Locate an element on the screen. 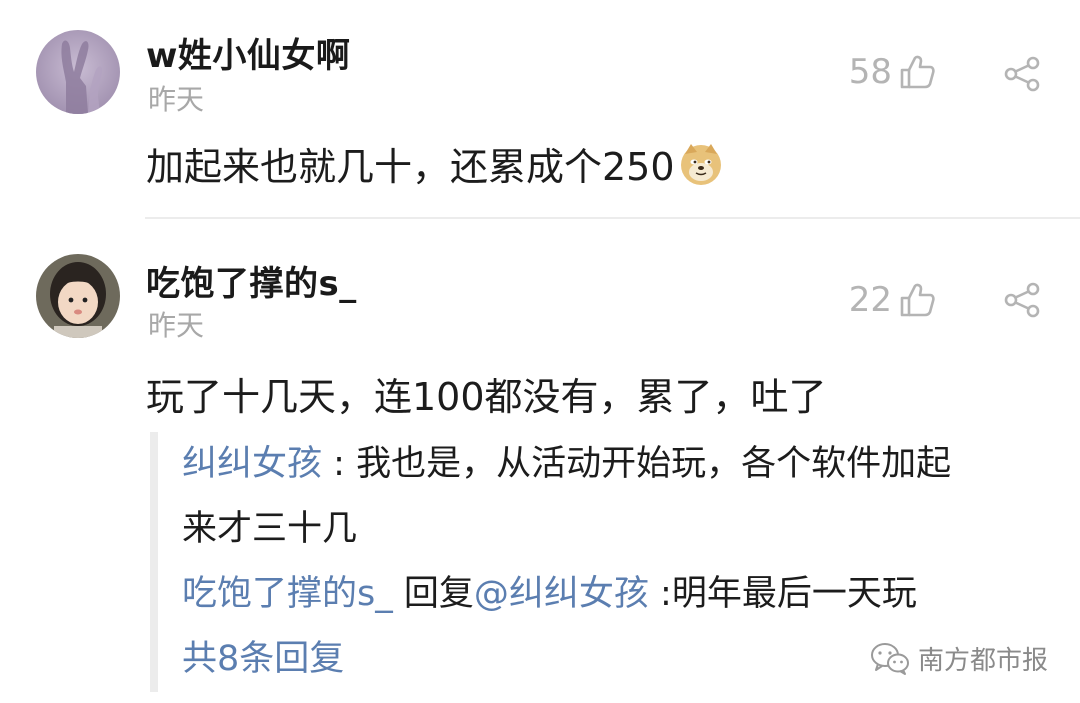 The height and width of the screenshot is (703, 1080). reply-author-link: 吃饱了撑的s_ is located at coordinates (287, 594).